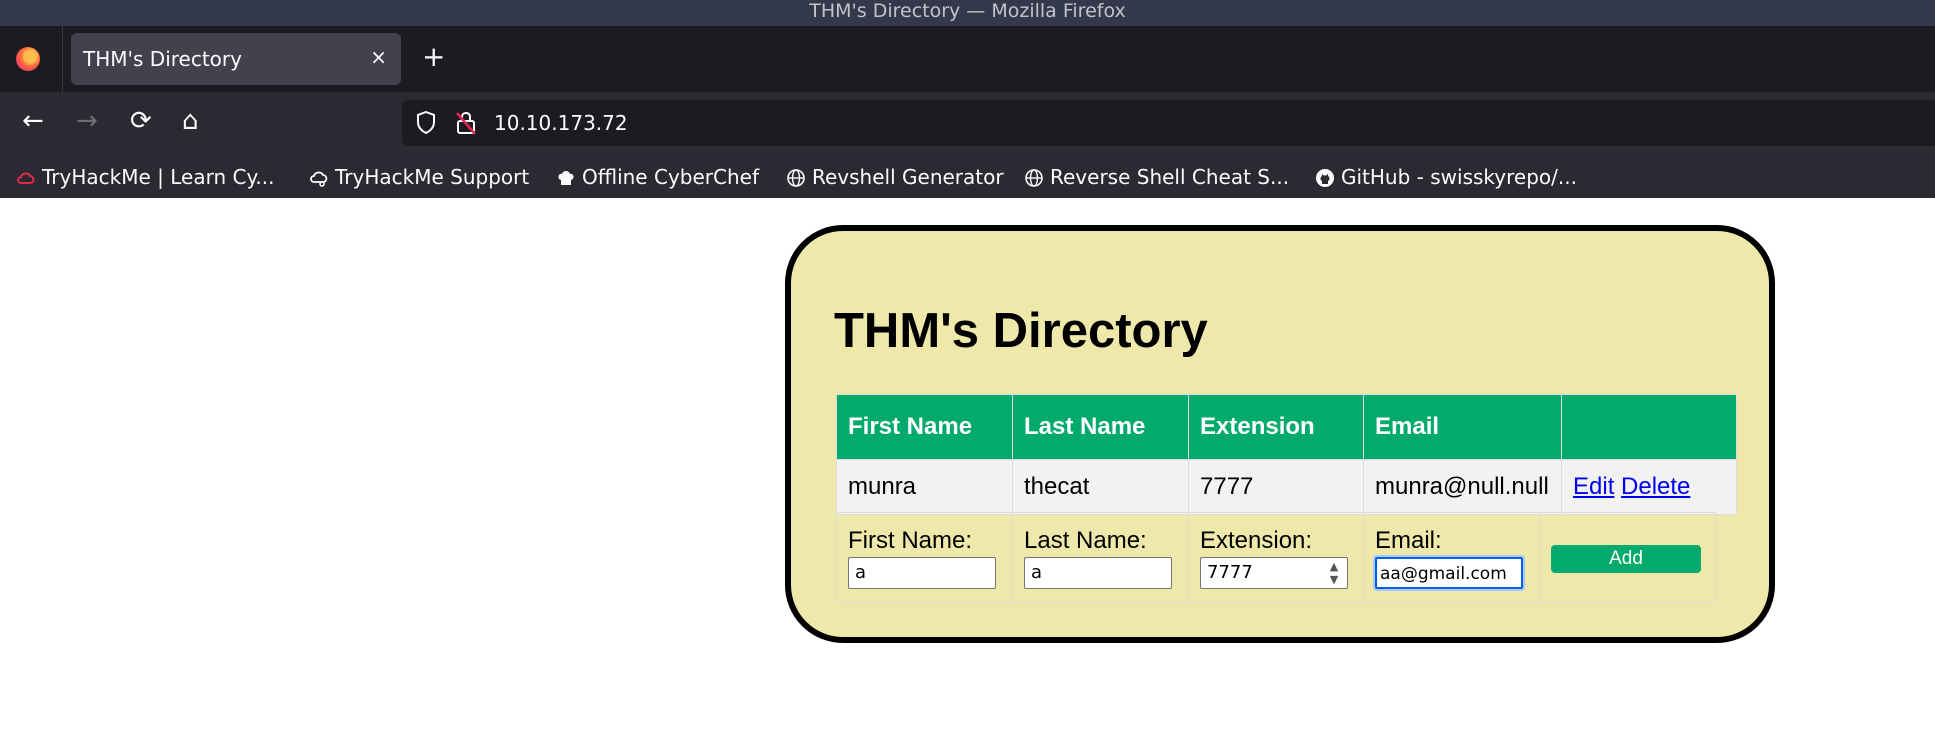 This screenshot has height=744, width=1935. Describe the element at coordinates (62, 59) in the screenshot. I see `tab-divider` at that location.